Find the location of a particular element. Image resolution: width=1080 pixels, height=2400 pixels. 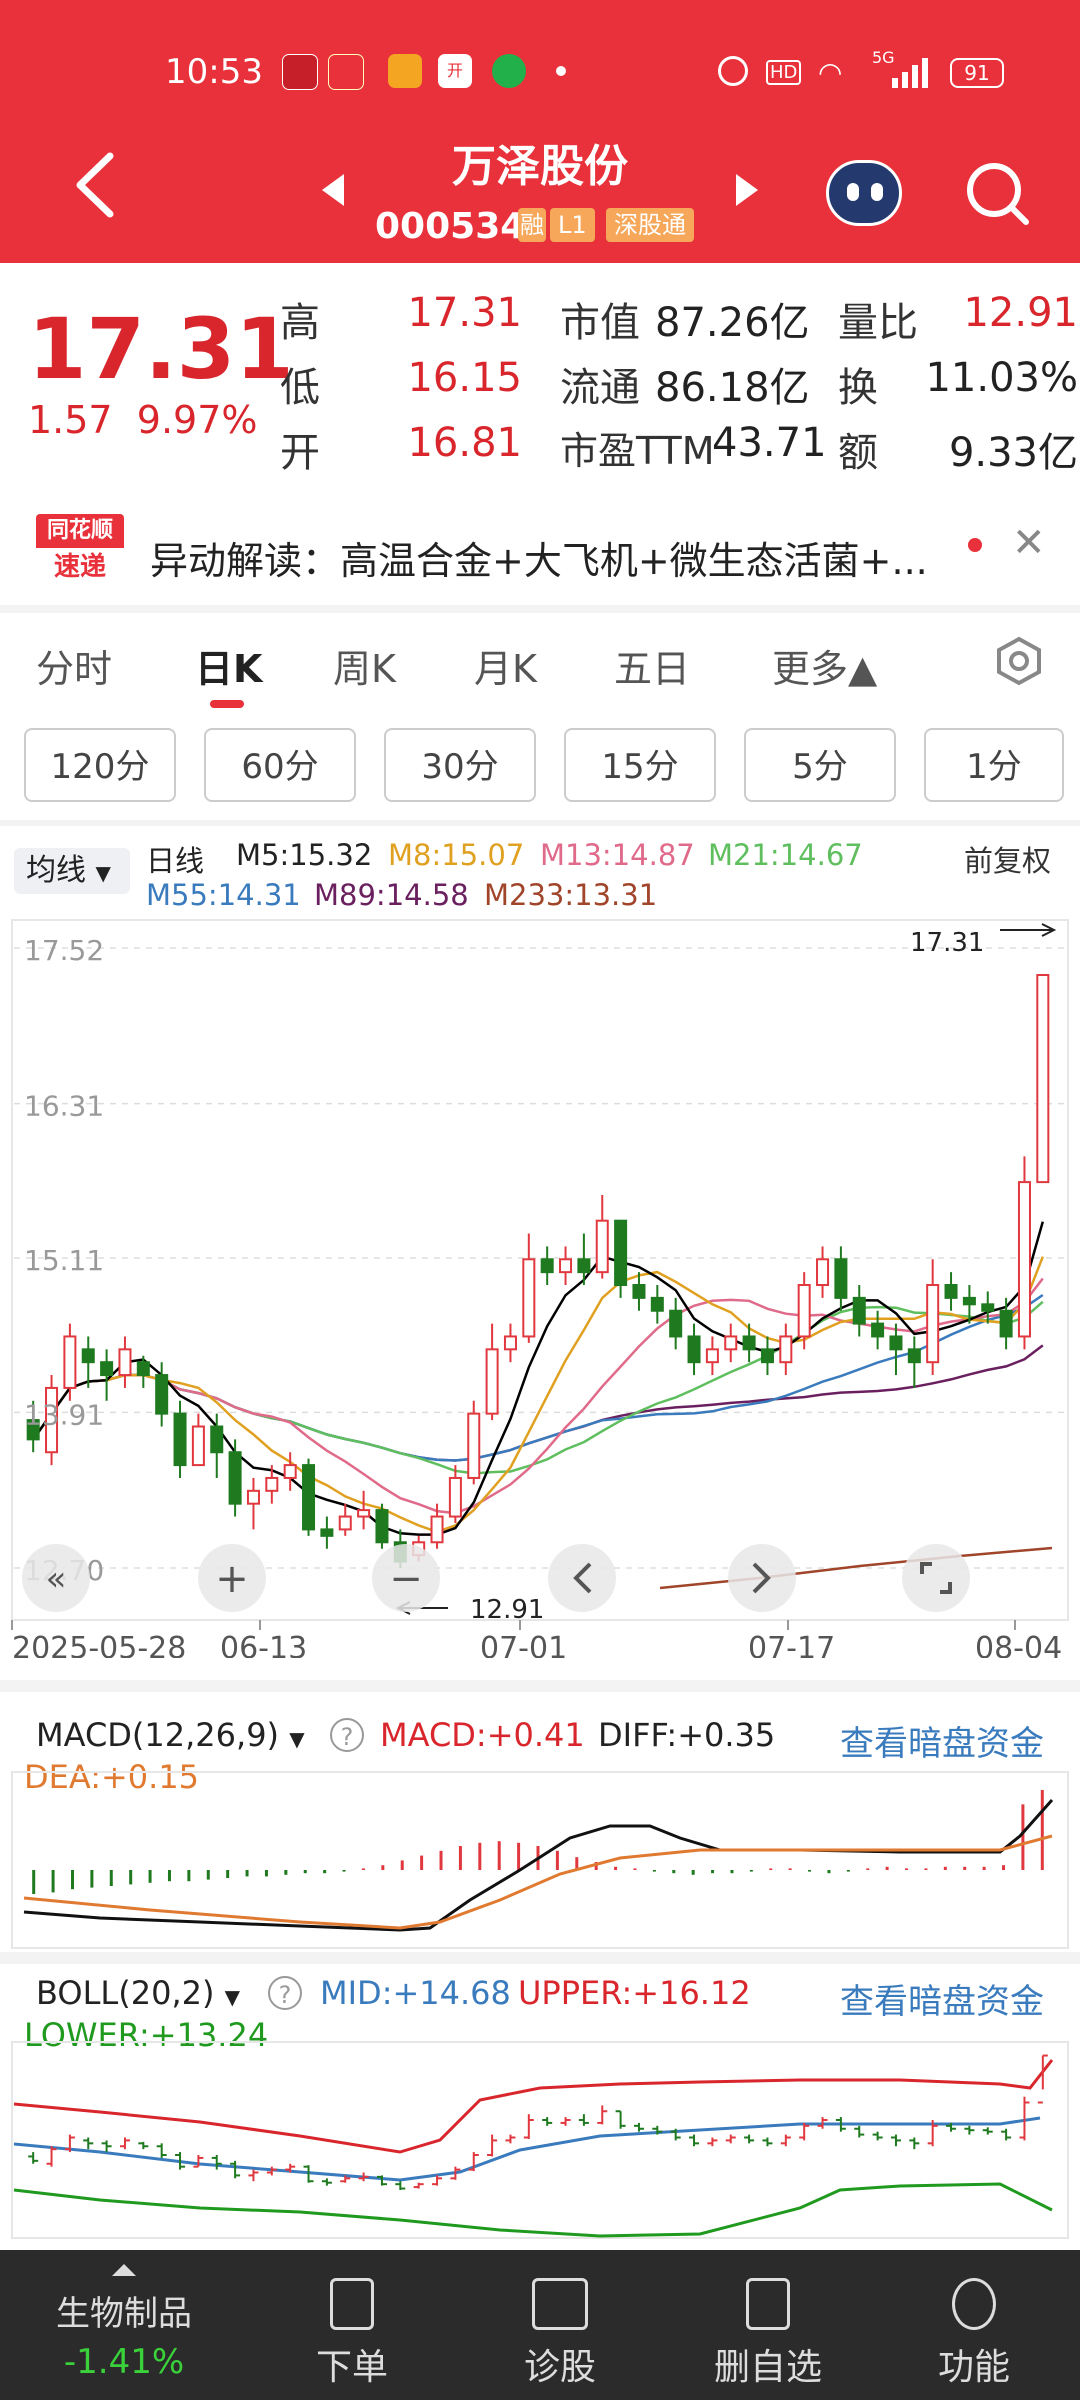

diagnose-button: 诊股 is located at coordinates (560, 2325).